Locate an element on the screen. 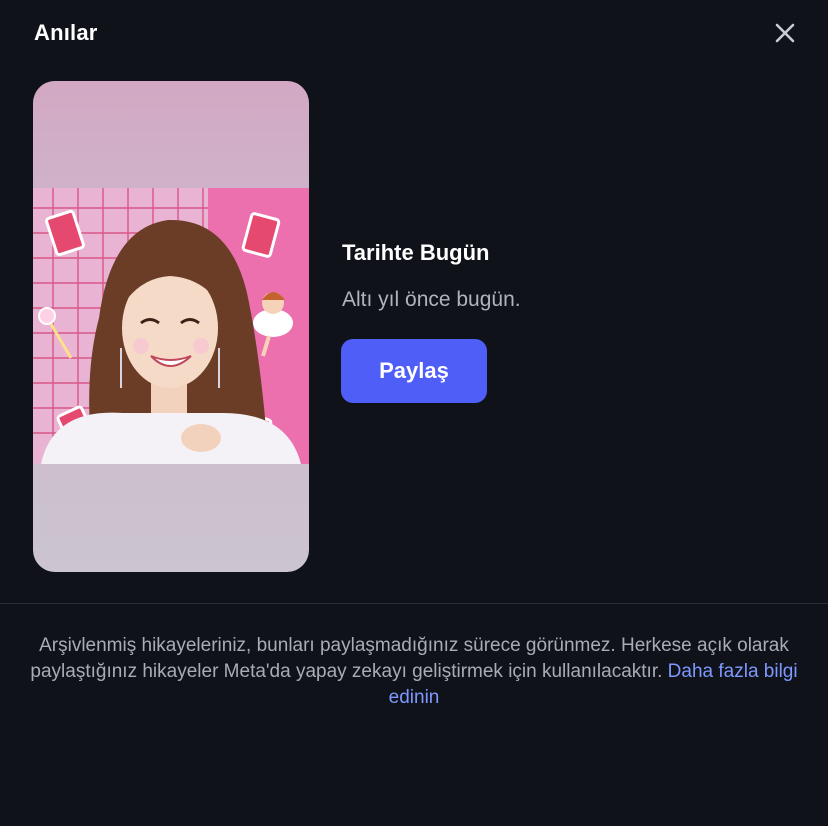 The height and width of the screenshot is (826, 828). memory-info: Tarihte Bugün is located at coordinates (415, 253).